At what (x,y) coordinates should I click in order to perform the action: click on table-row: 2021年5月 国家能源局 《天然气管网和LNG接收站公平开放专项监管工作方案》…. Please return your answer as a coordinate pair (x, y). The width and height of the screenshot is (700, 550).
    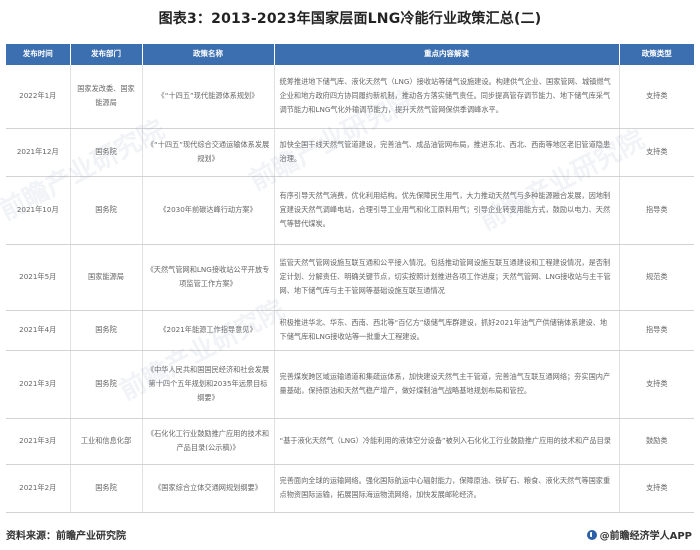
    Looking at the image, I should click on (350, 277).